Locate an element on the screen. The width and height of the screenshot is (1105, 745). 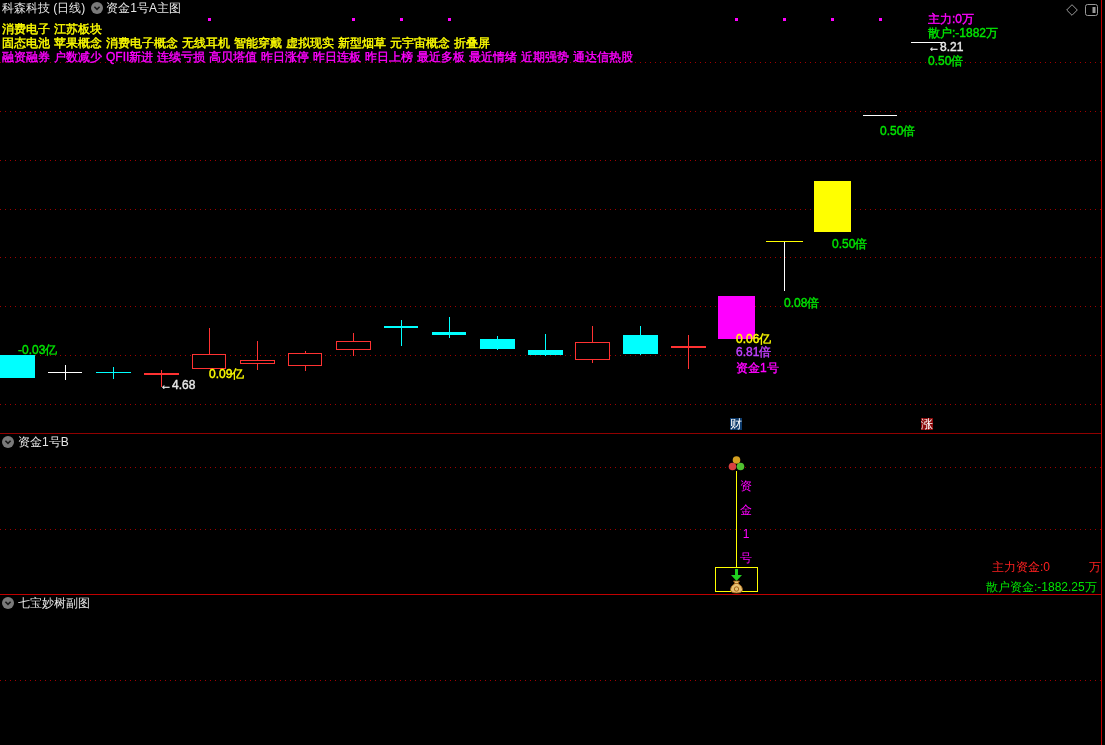
event-badge: 涨 is located at coordinates (927, 424).